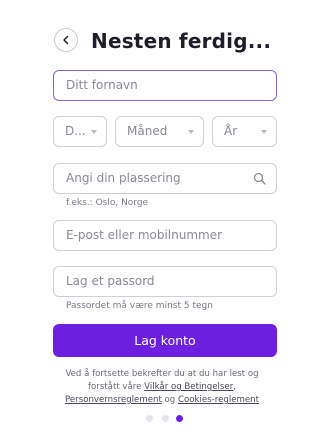  I want to click on terms-link: Vilkår og Betingelser, so click(188, 387).